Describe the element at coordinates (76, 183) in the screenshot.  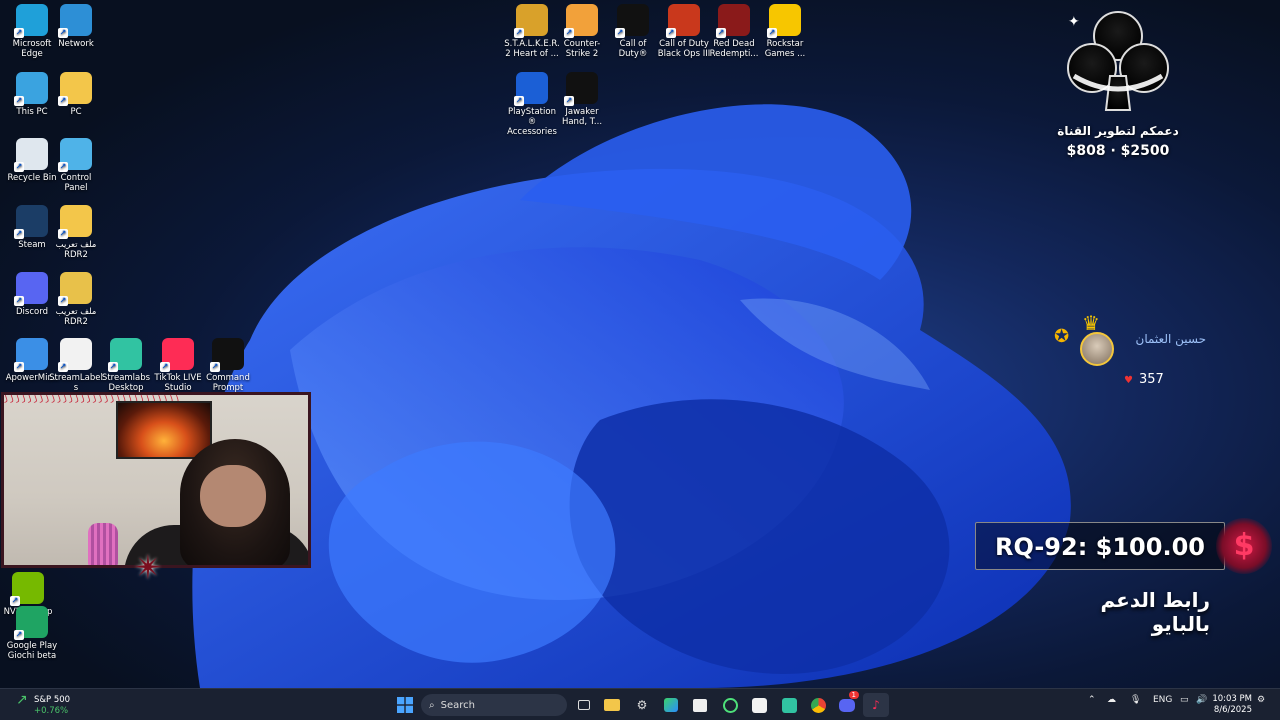
I see `desktop-icon-label: Control Panel` at that location.